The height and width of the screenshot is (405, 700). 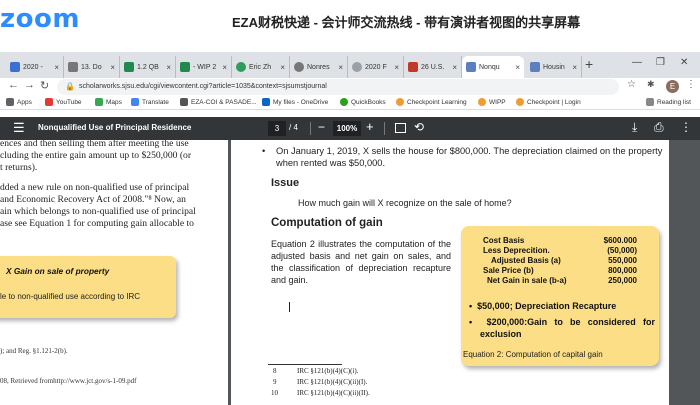 I want to click on bookmark-youtube: YouTube, so click(x=63, y=102).